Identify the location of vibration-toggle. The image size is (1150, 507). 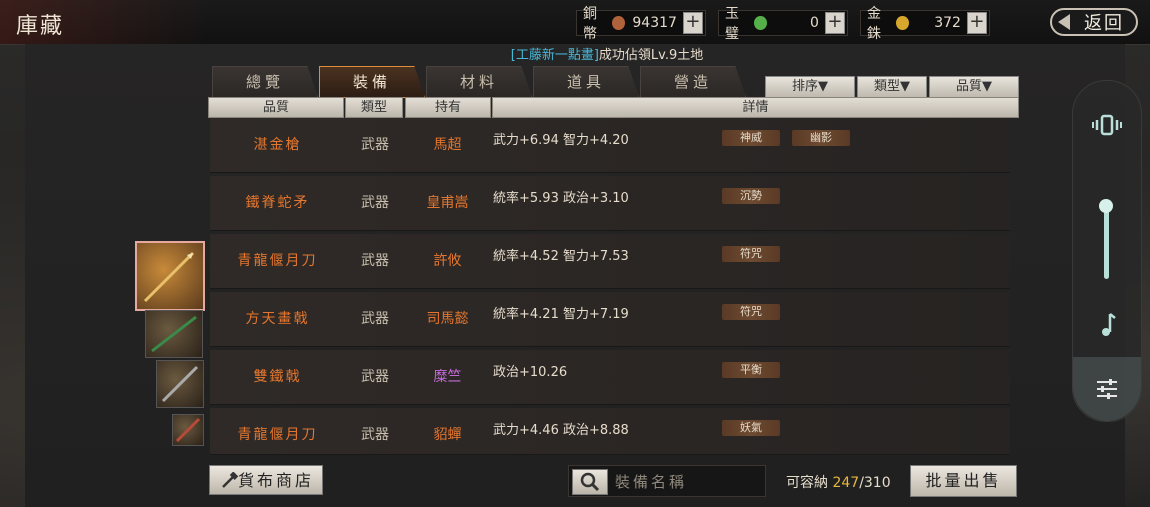
(1107, 125).